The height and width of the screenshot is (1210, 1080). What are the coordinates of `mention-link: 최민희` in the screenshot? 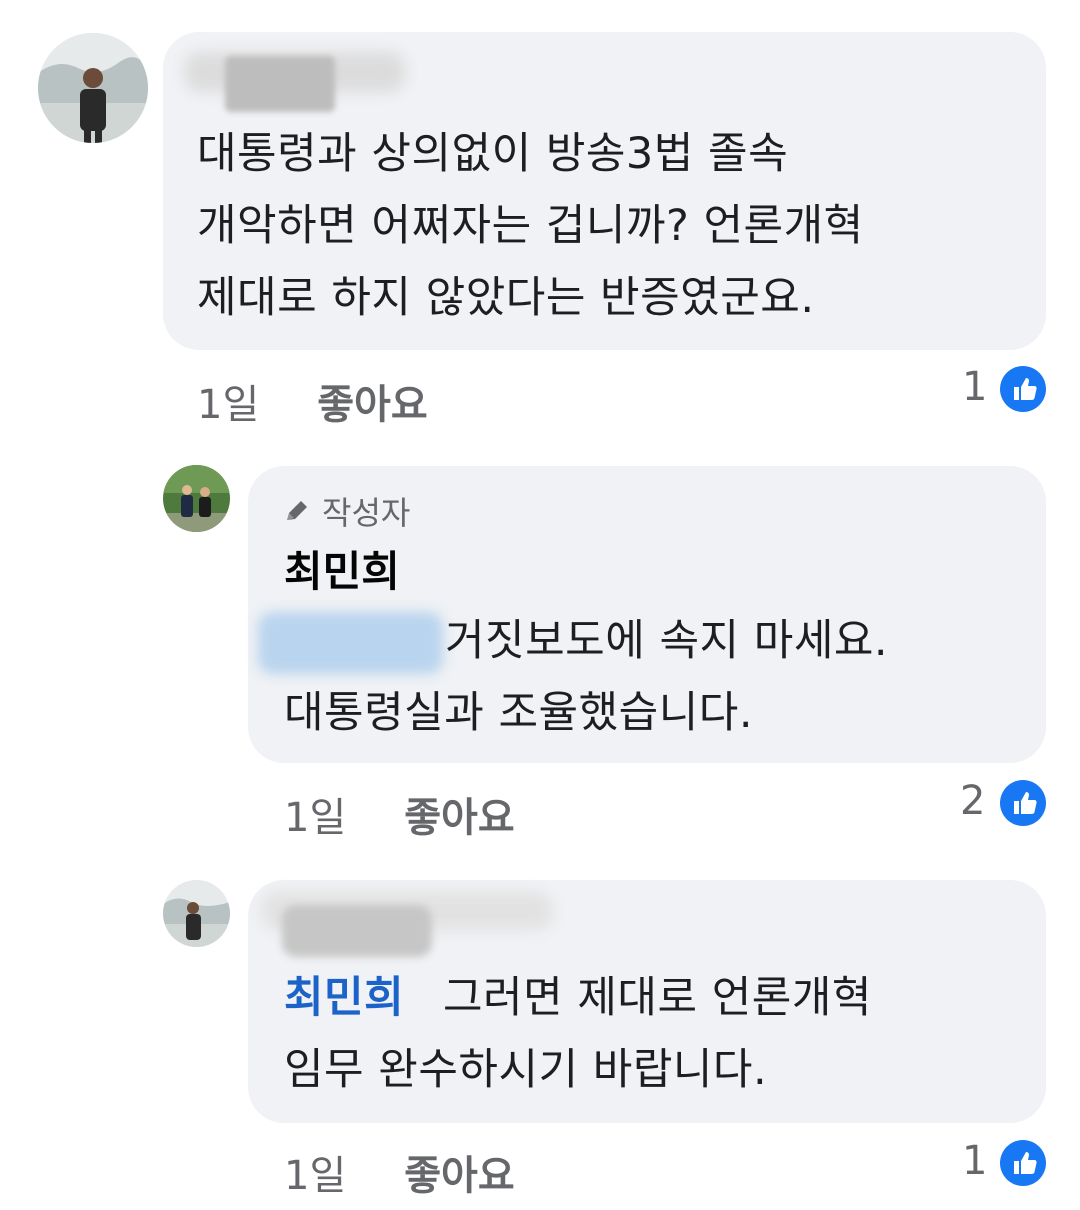 It's located at (344, 998).